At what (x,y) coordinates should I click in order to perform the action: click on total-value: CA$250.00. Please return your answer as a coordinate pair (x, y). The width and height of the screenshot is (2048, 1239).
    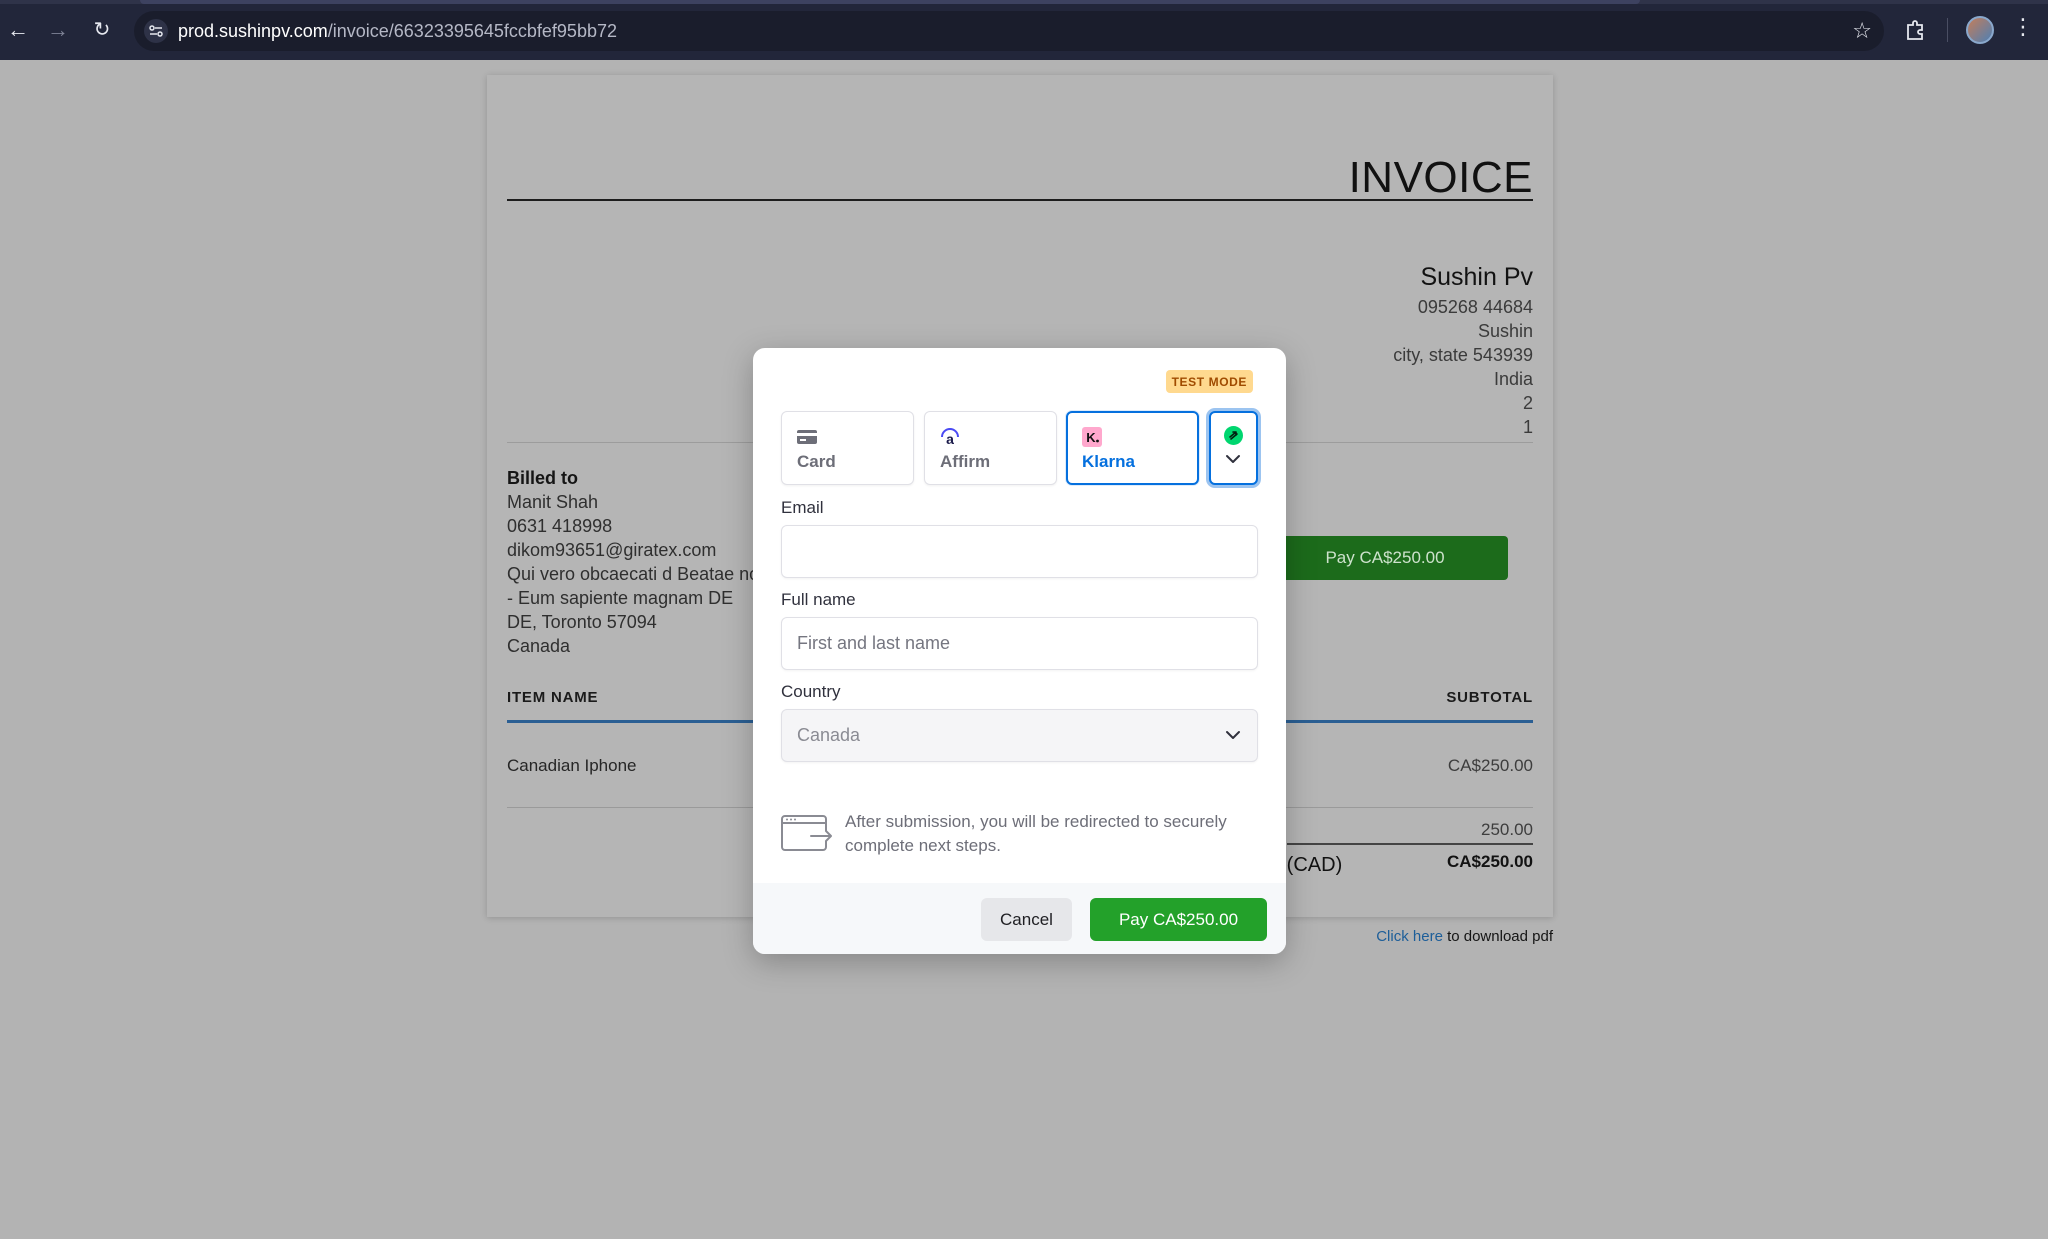
    Looking at the image, I should click on (1489, 861).